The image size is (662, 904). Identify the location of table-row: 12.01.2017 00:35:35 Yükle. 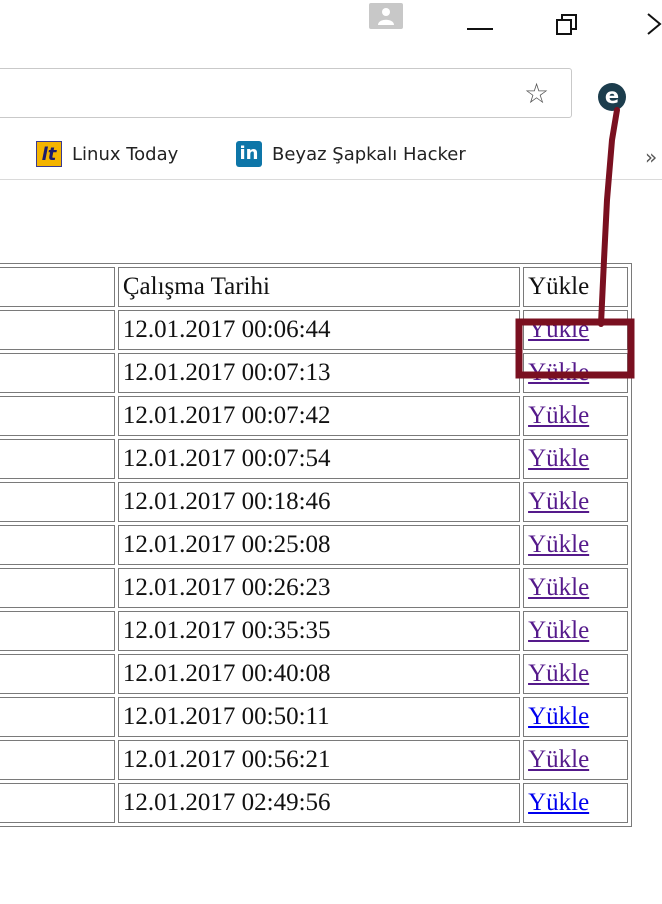
(314, 631).